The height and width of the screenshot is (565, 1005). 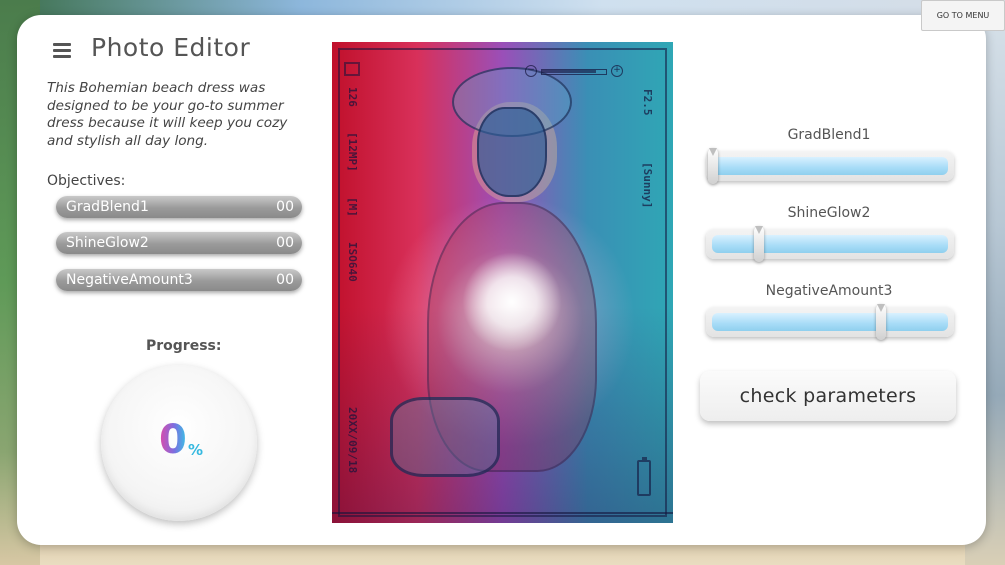 I want to click on progress-unit: %, so click(x=196, y=450).